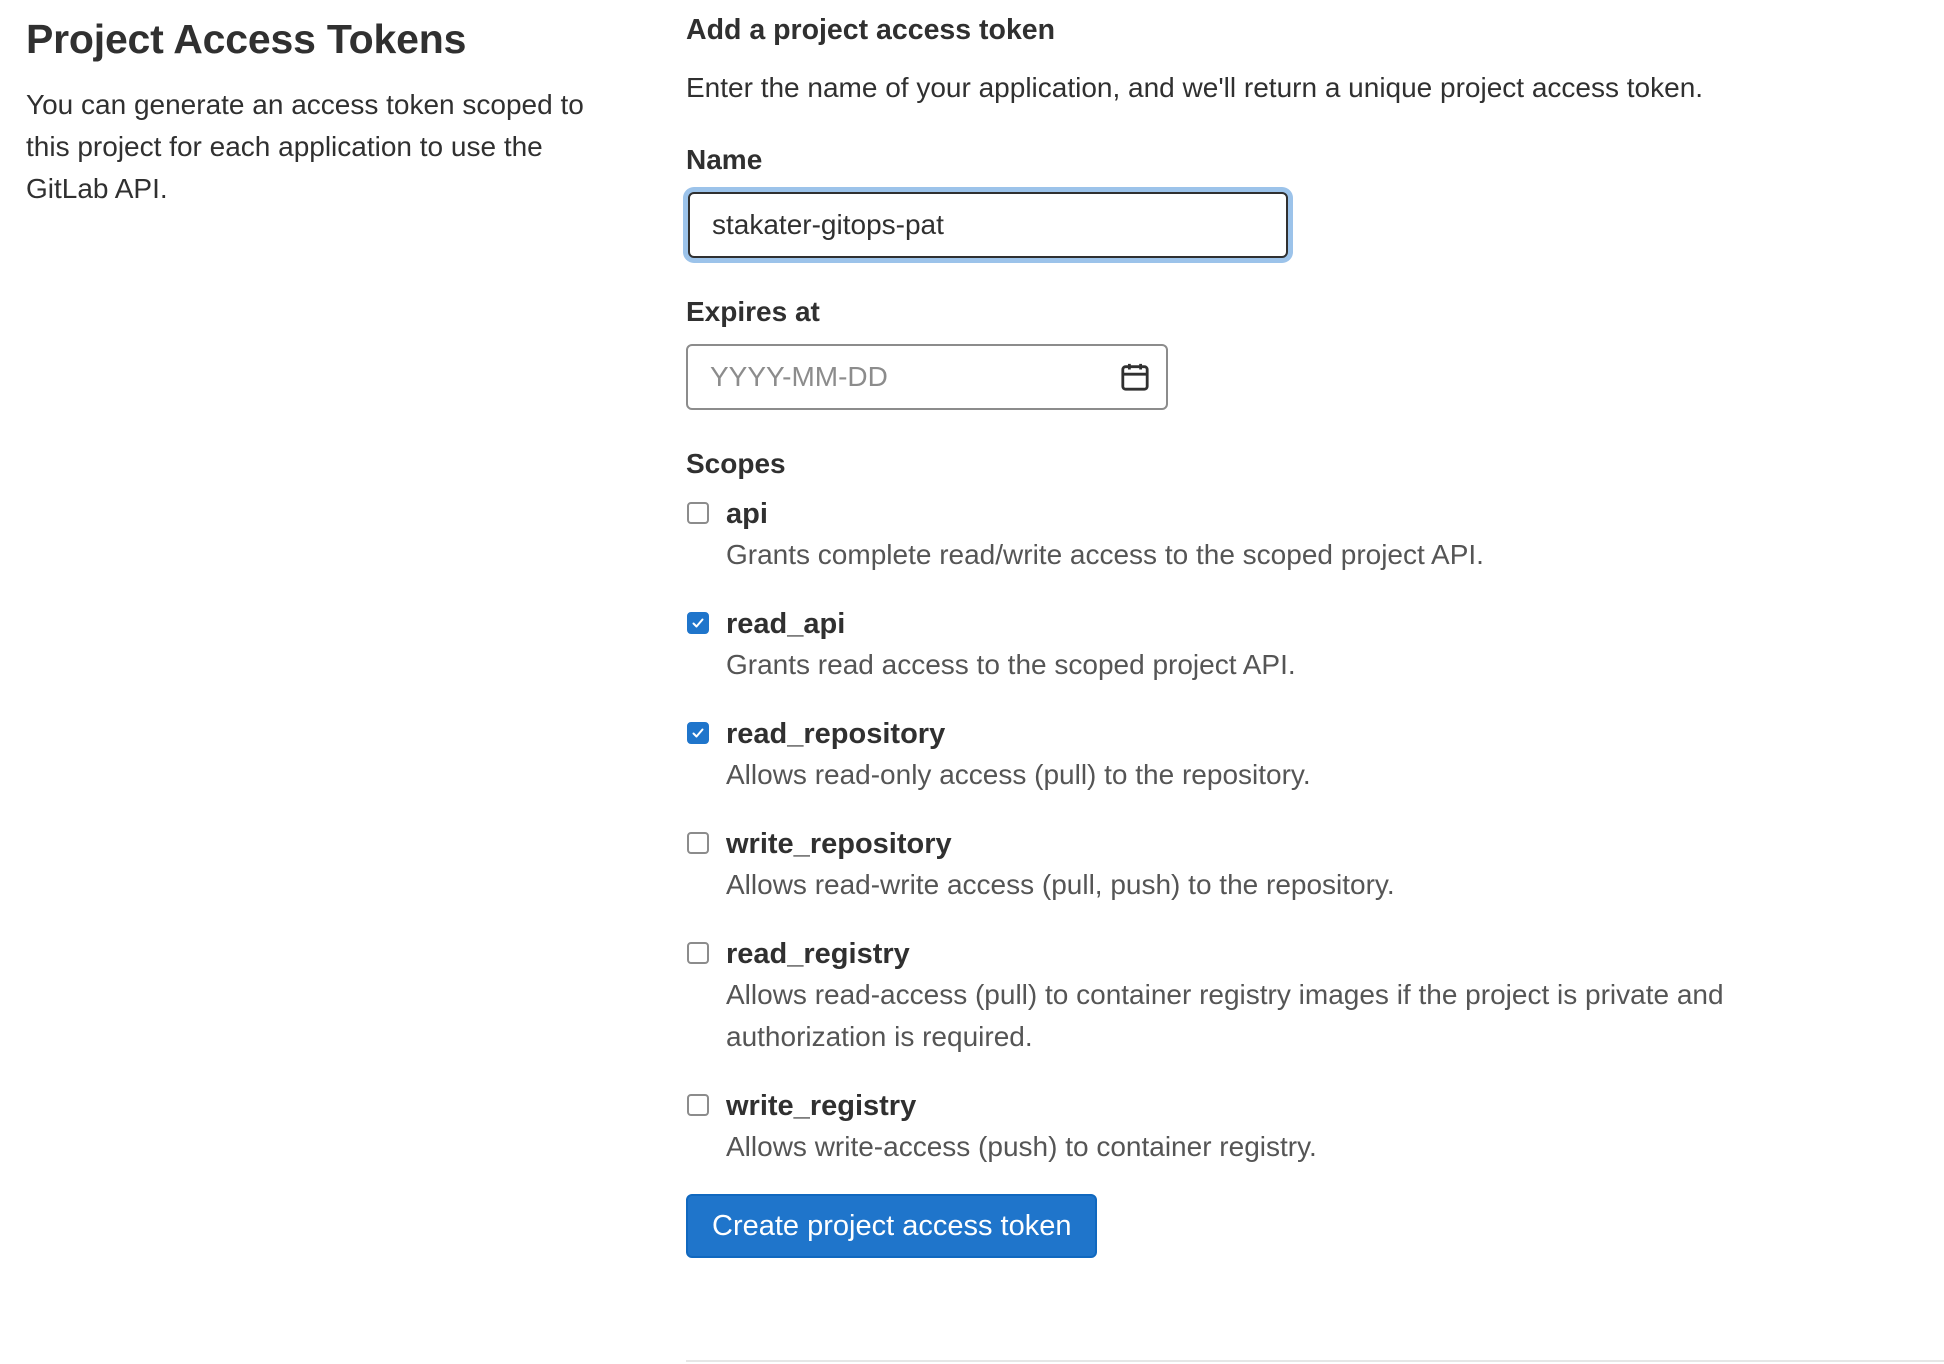 The height and width of the screenshot is (1364, 1944). I want to click on scope-name: write_registry, so click(1326, 1106).